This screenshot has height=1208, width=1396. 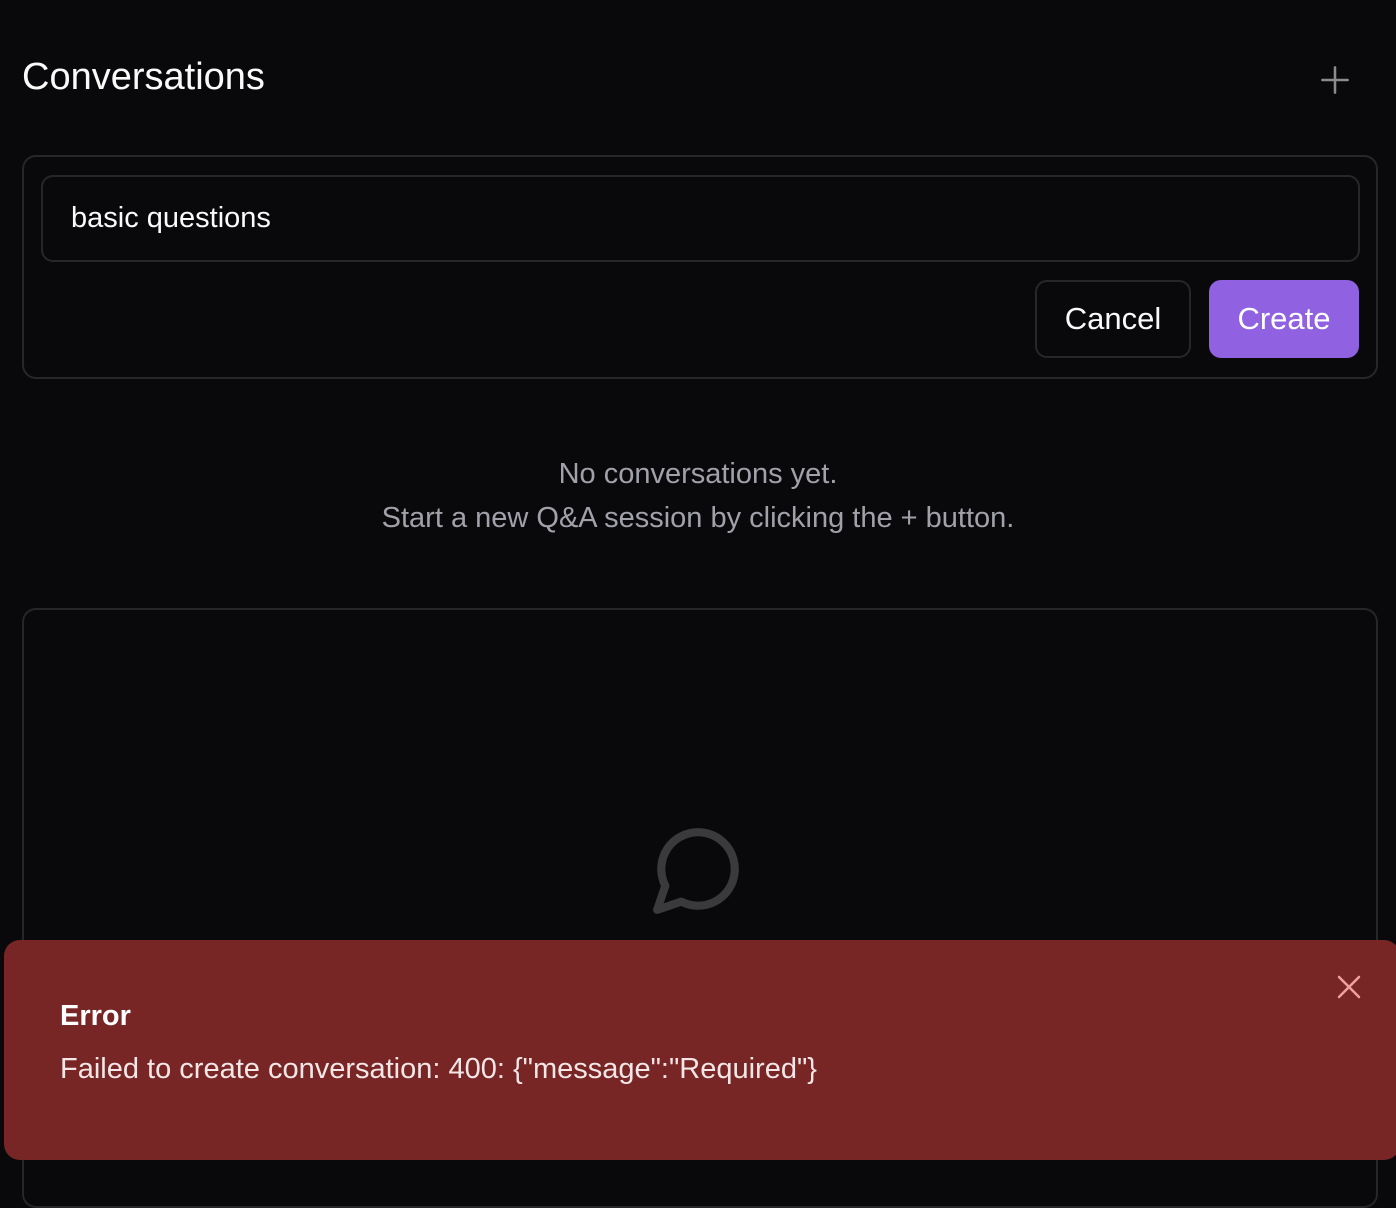 I want to click on create-button: Create, so click(x=1284, y=319).